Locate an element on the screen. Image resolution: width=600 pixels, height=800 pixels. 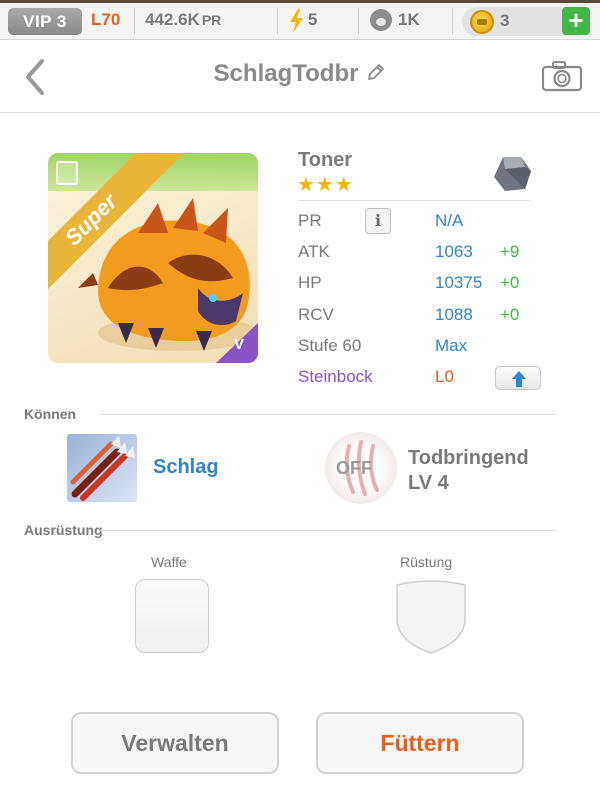
monster-portrait: Super V is located at coordinates (153, 258).